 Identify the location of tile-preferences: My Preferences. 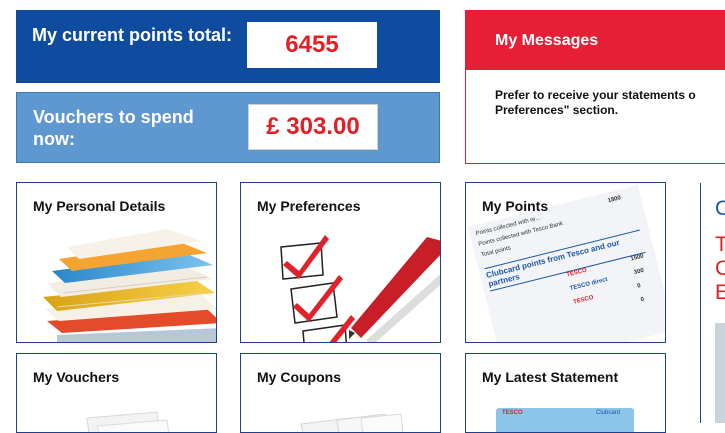
(340, 262).